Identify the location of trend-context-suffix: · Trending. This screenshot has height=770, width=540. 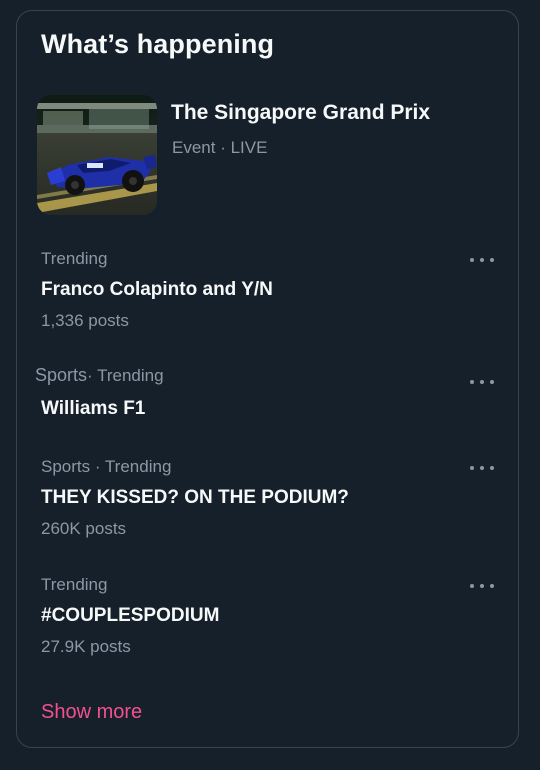
(125, 375).